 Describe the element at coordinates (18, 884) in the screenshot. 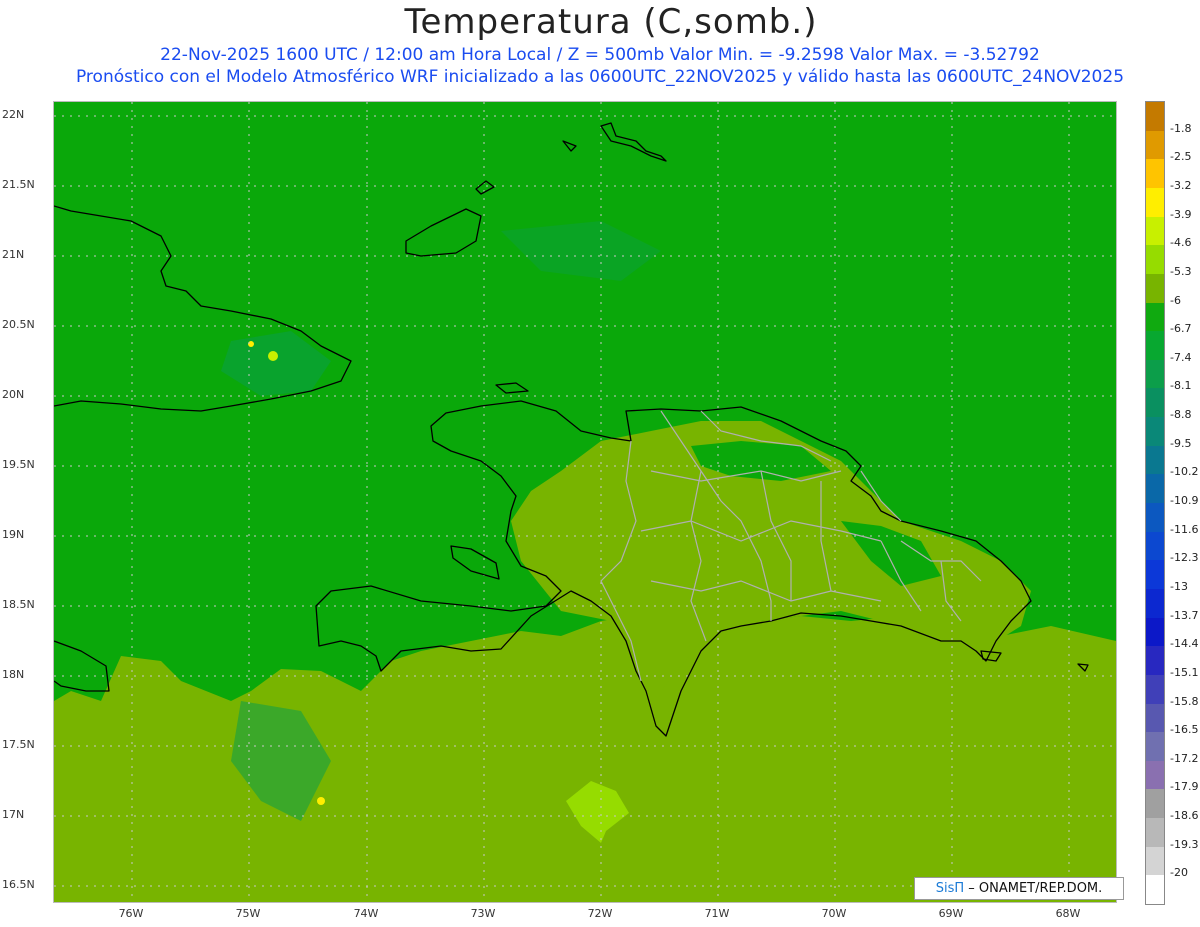

I see `lat-label: 16.5N` at that location.